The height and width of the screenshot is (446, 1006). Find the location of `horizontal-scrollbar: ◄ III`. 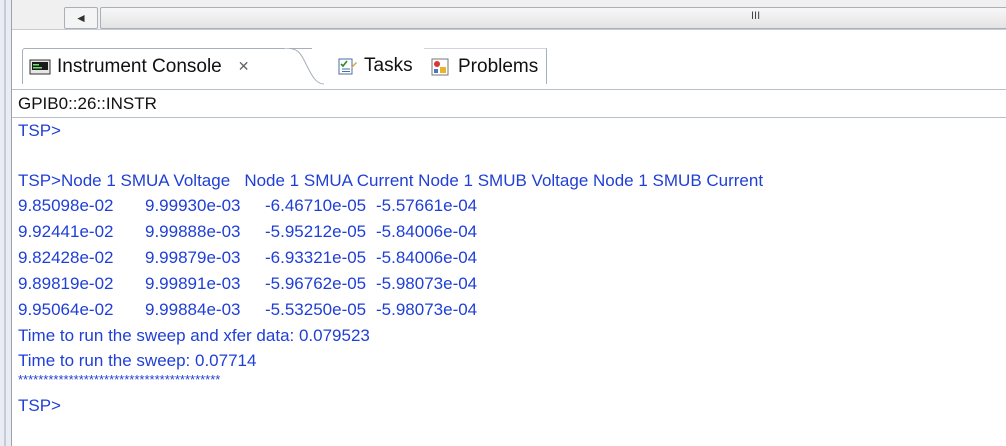

horizontal-scrollbar: ◄ III is located at coordinates (509, 15).